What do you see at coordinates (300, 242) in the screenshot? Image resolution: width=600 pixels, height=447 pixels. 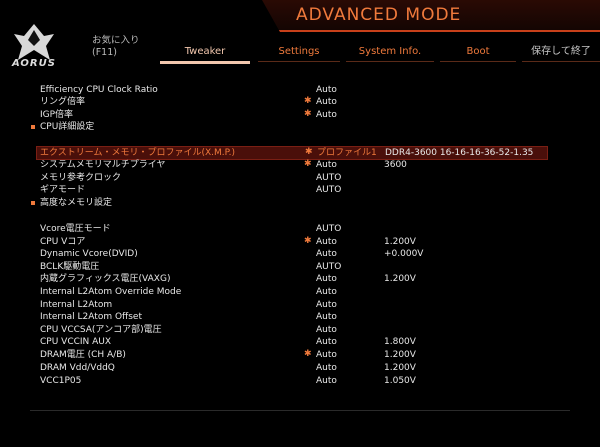 I see `setting-row-cpu-vcore: CPU Vコア ✱ Auto 1.200V` at bounding box center [300, 242].